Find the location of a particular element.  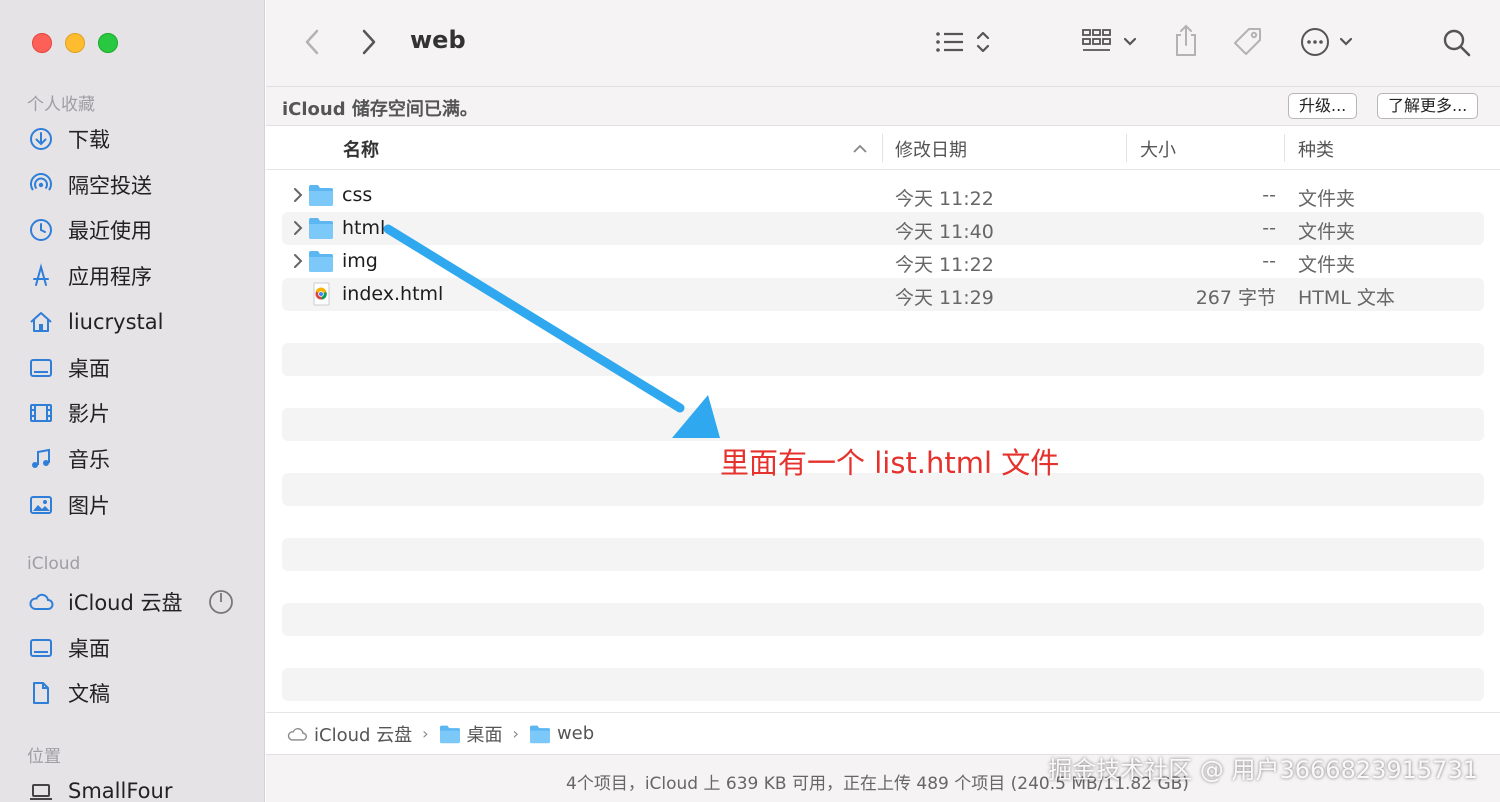

sidebar-item-movies: 影片 is located at coordinates (69, 413).